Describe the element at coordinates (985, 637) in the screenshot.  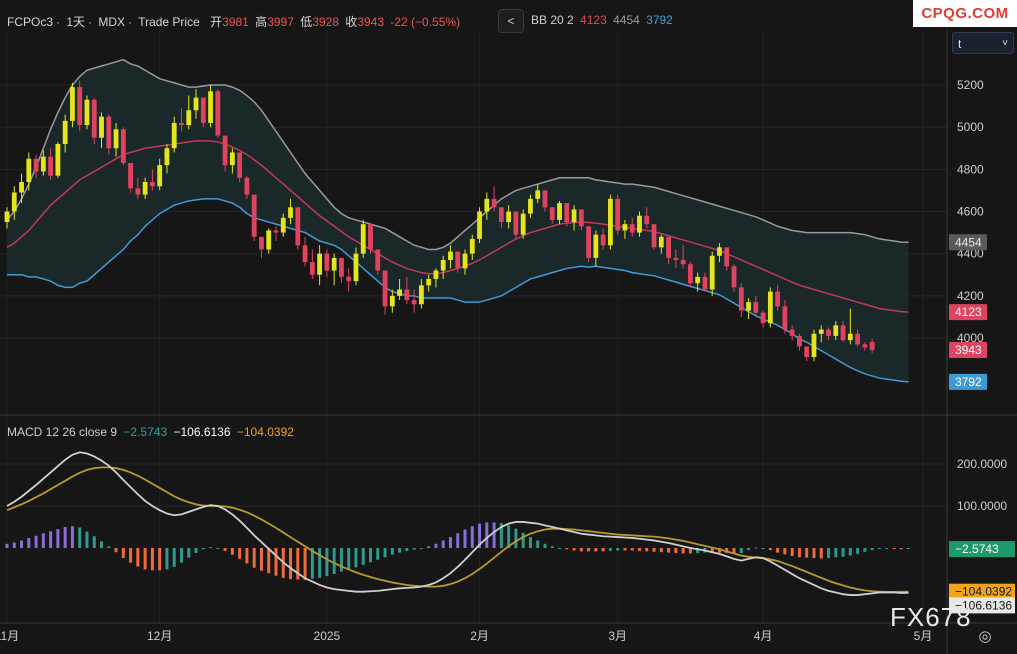
I see `gear-icon: ◎` at that location.